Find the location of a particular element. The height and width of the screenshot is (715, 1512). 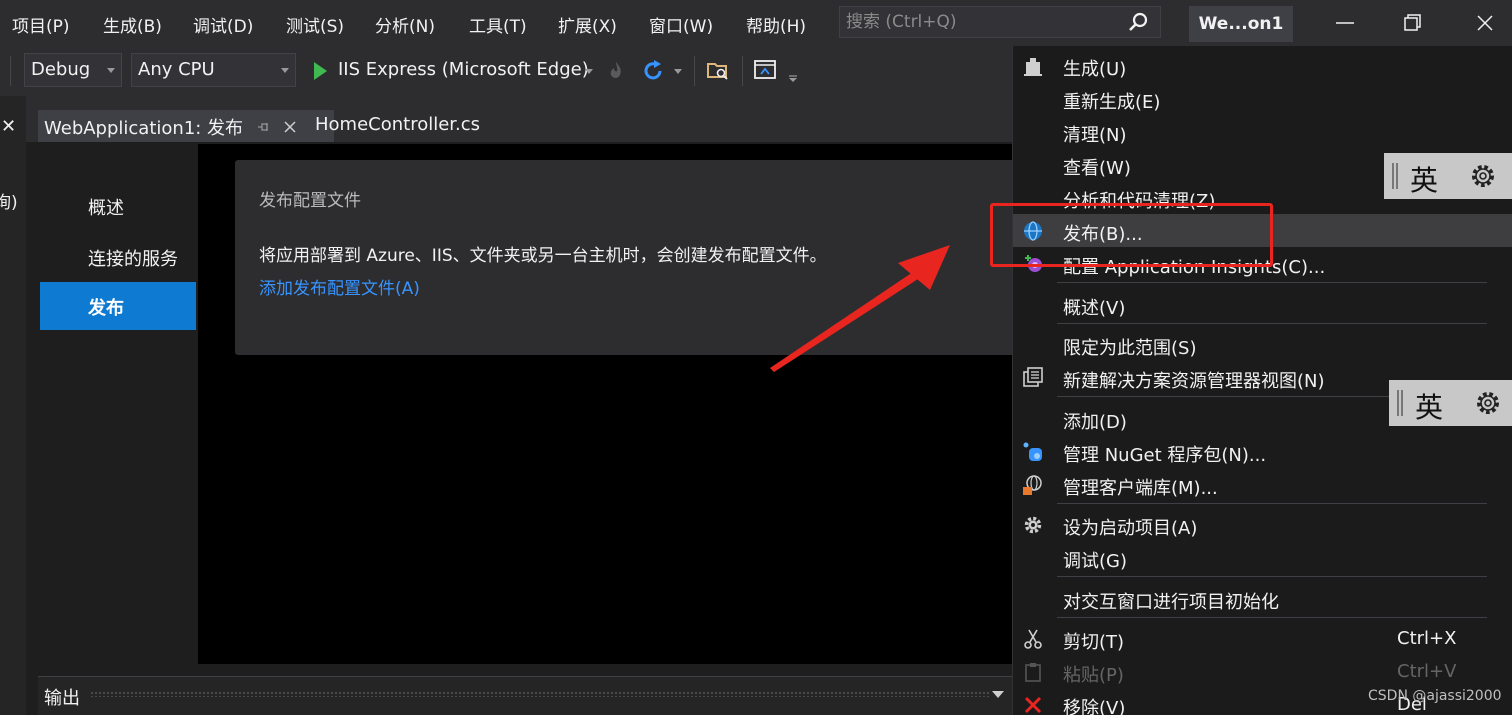

menu-test: 测试(S) is located at coordinates (315, 24).